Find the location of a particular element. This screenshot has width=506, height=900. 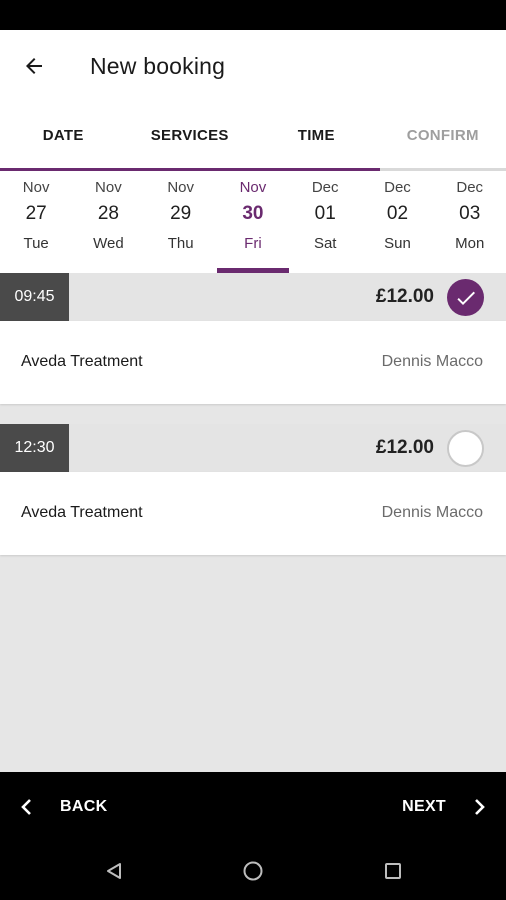

date-weekday: Tue is located at coordinates (36, 243).